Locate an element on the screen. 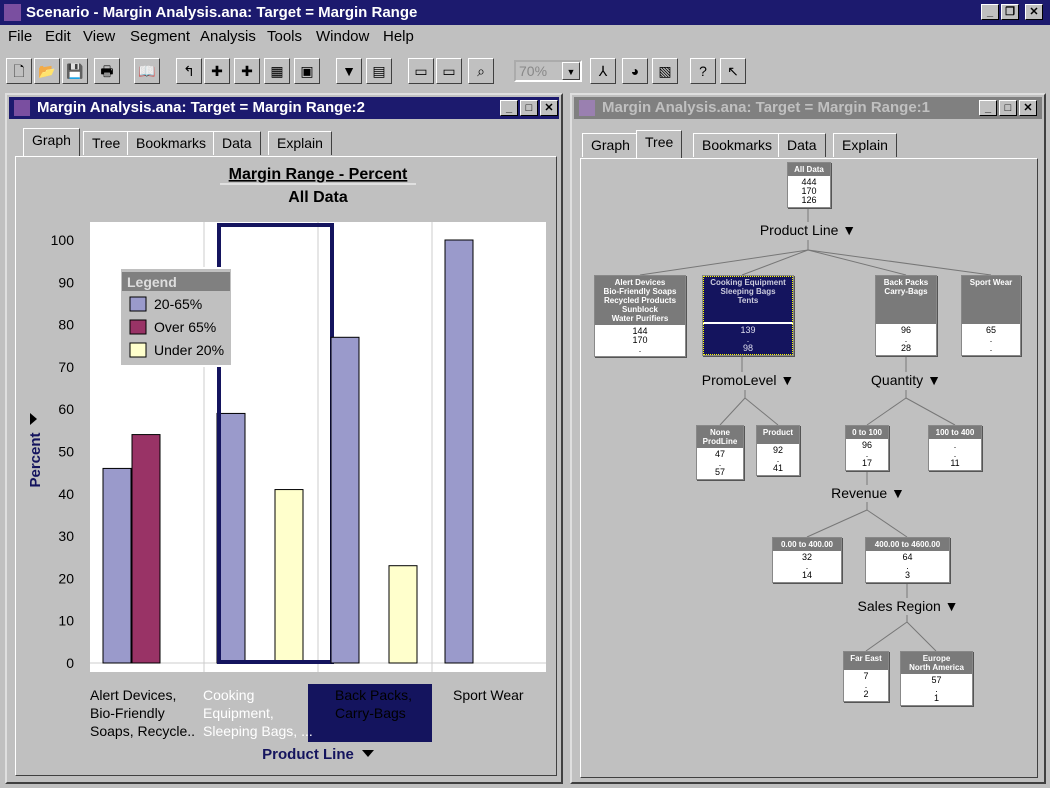  tab-explain: Explain is located at coordinates (865, 145).